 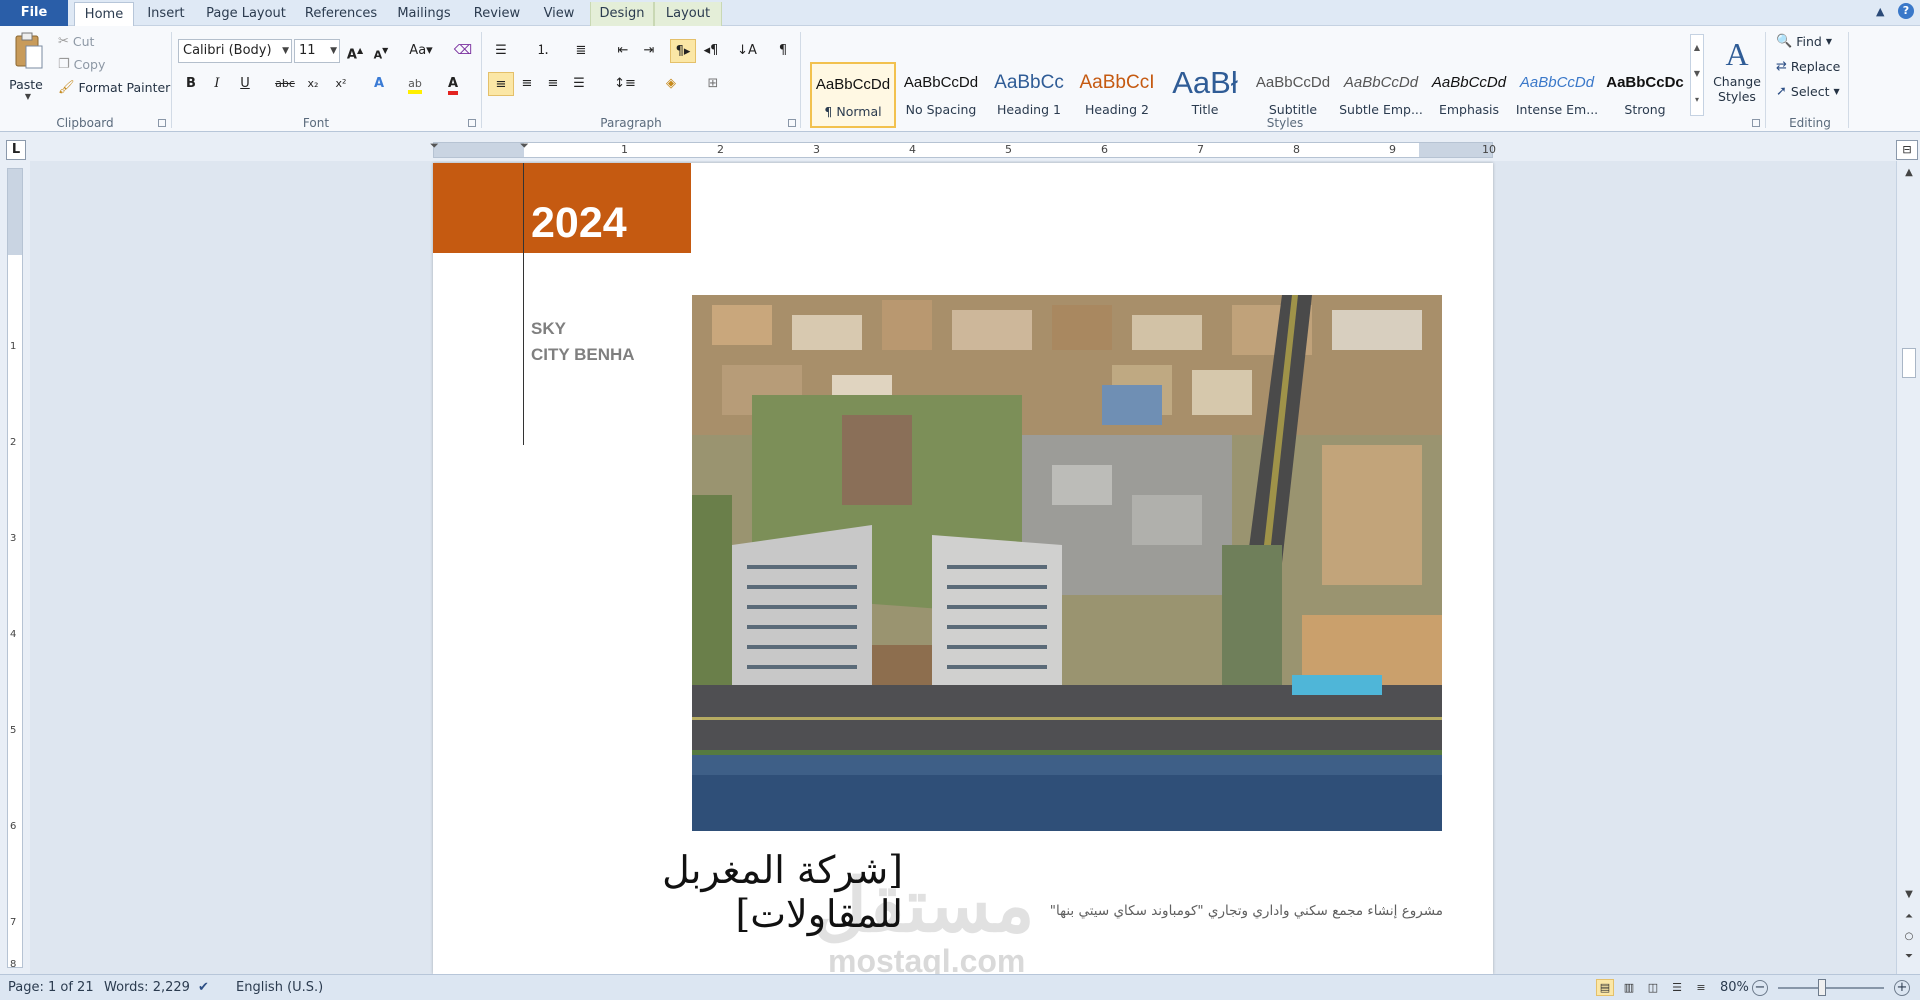 What do you see at coordinates (622, 14) in the screenshot?
I see `tab-design: Design` at bounding box center [622, 14].